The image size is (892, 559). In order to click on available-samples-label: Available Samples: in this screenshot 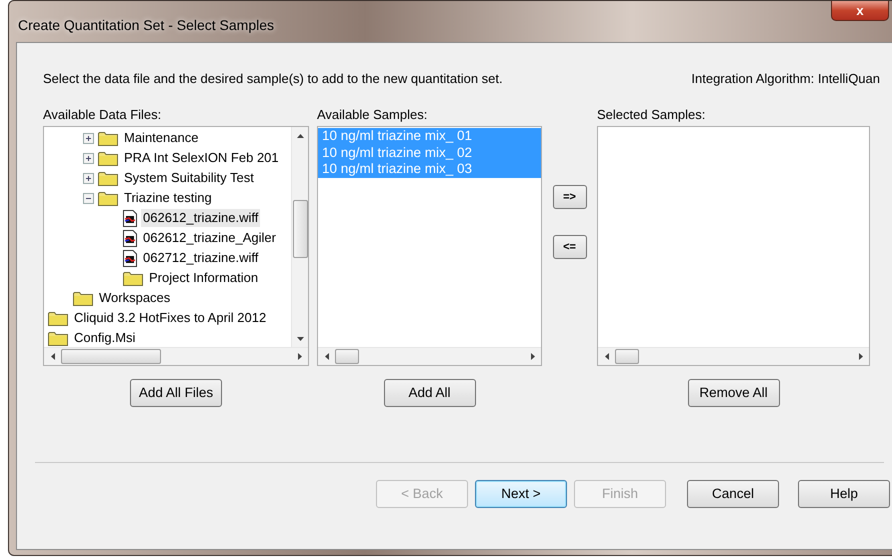, I will do `click(372, 115)`.